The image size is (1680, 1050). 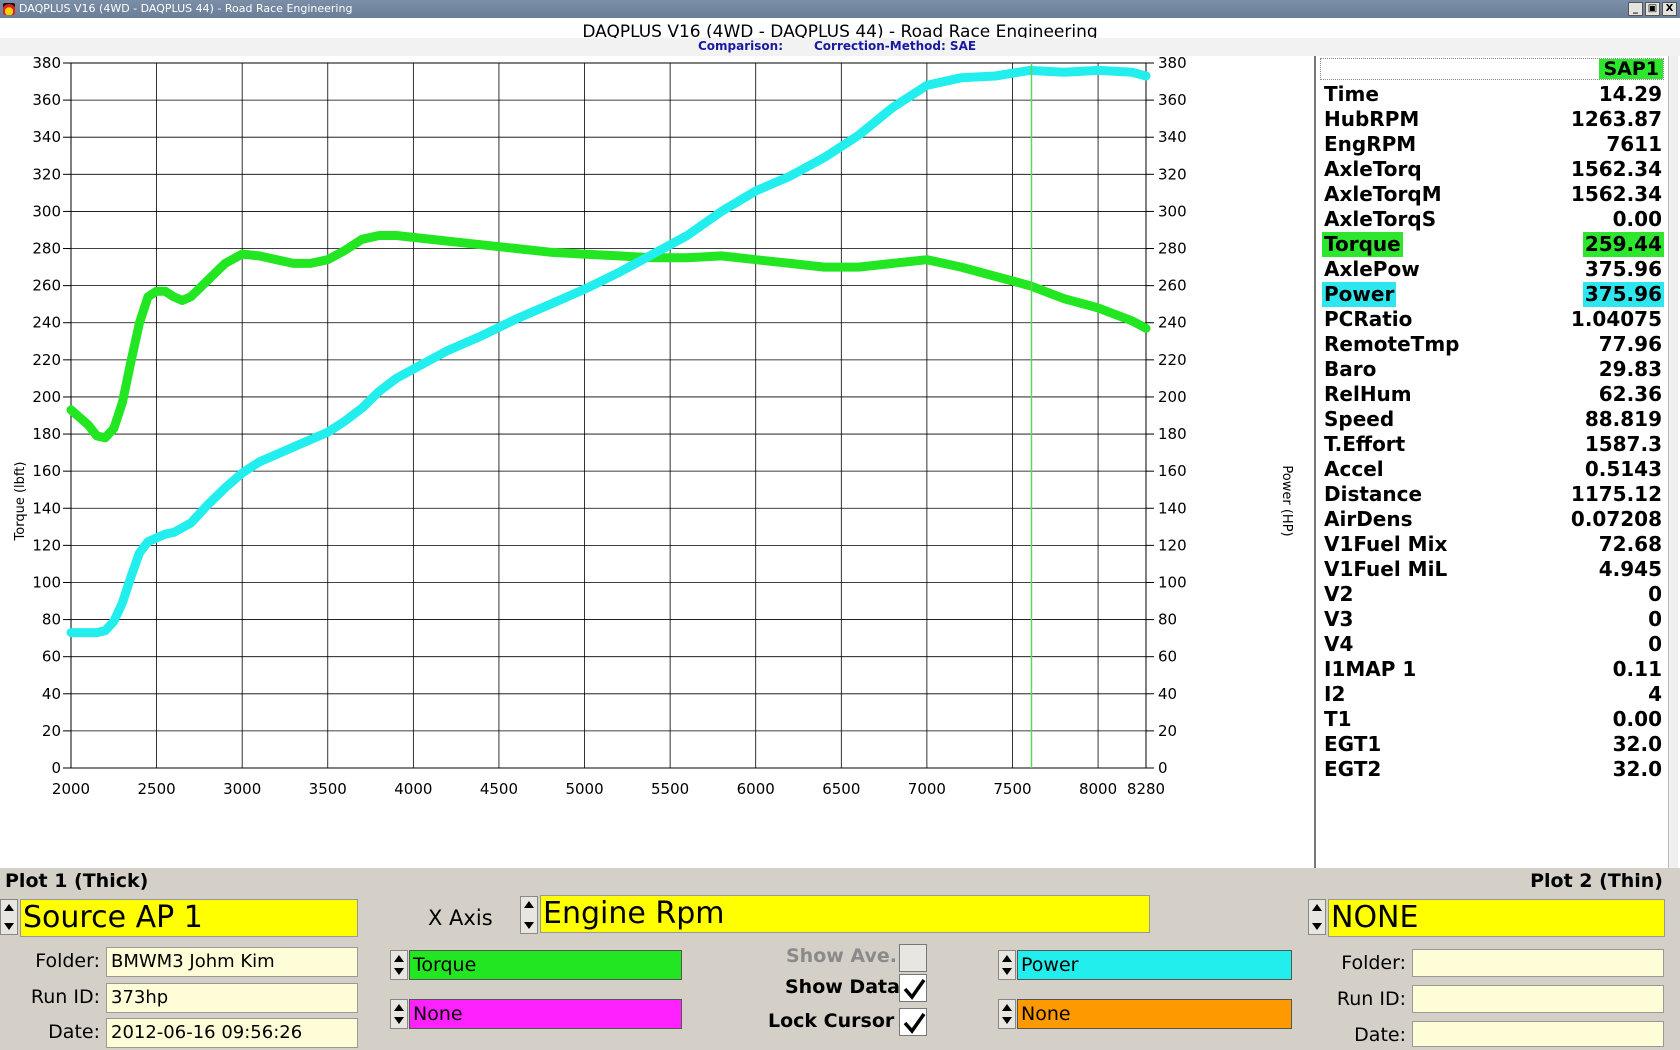 What do you see at coordinates (328, 789) in the screenshot?
I see `x-tick-label: 3500` at bounding box center [328, 789].